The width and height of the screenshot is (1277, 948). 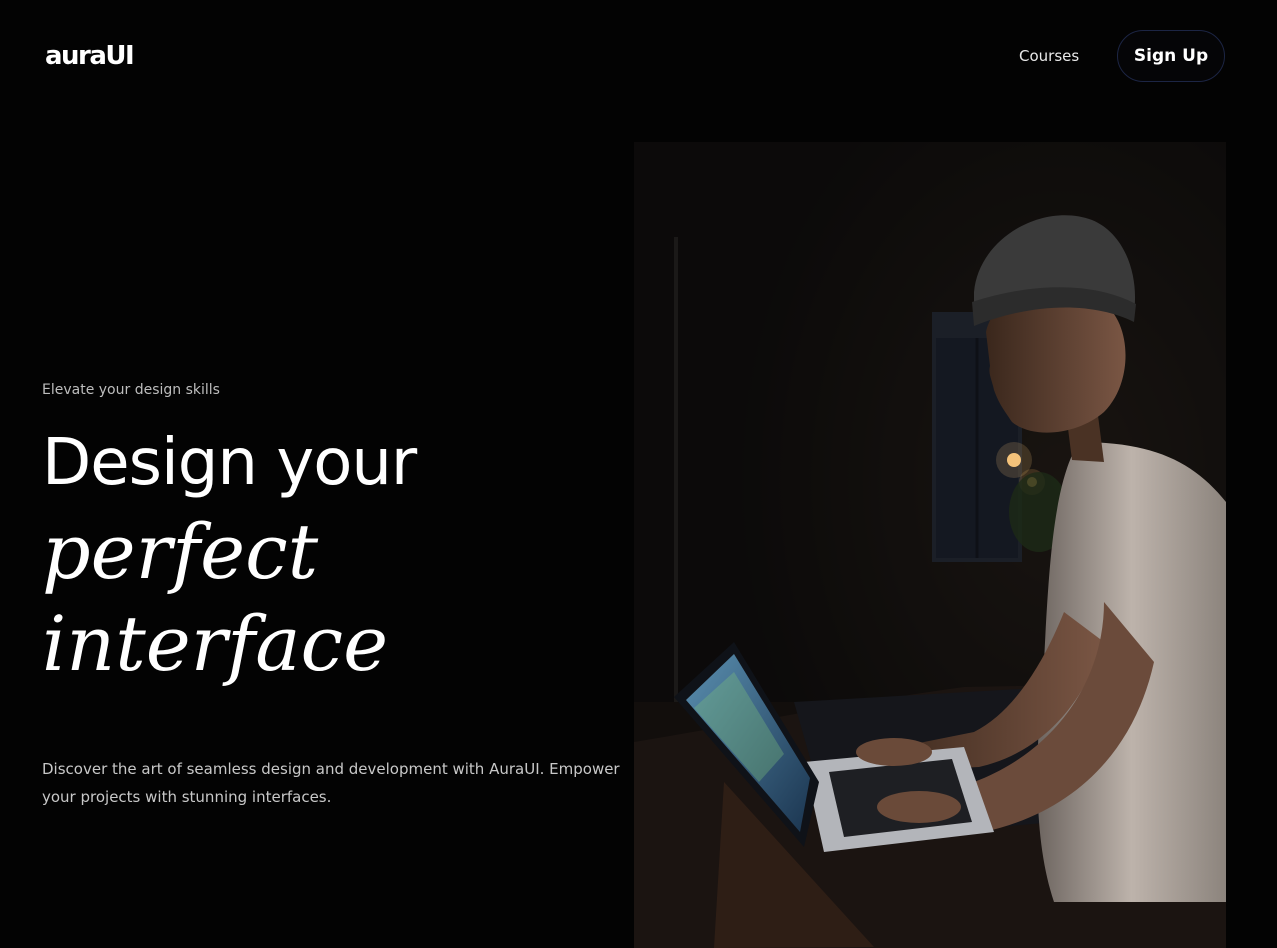 What do you see at coordinates (131, 390) in the screenshot?
I see `hero-eyebrow: Elevate your design skills` at bounding box center [131, 390].